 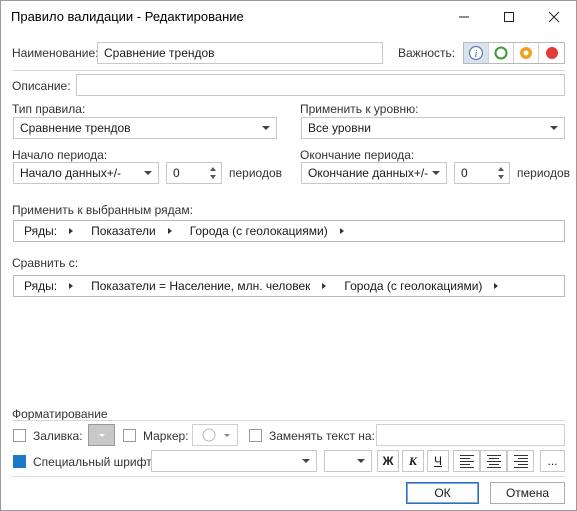 What do you see at coordinates (127, 16) in the screenshot?
I see `window-title: Правило валидации - Редактирование` at bounding box center [127, 16].